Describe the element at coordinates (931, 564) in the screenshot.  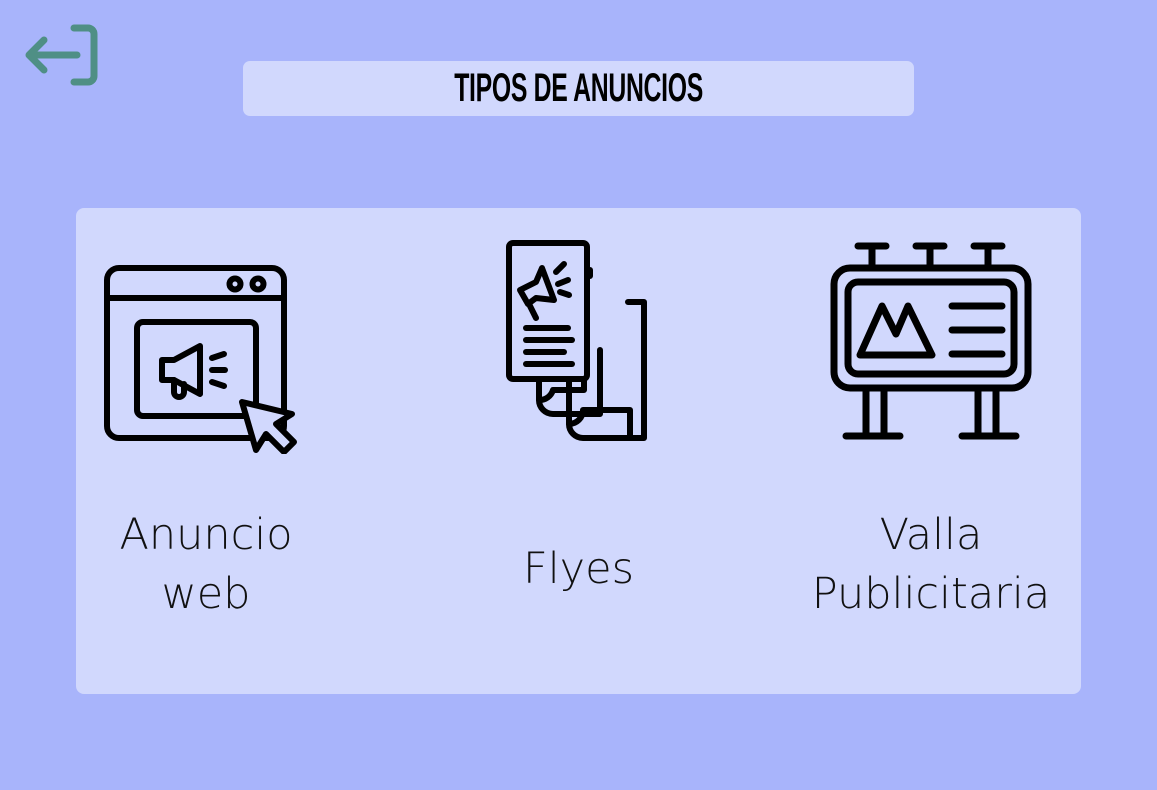
I see `card-billboard-label: Valla Publicitaria` at that location.